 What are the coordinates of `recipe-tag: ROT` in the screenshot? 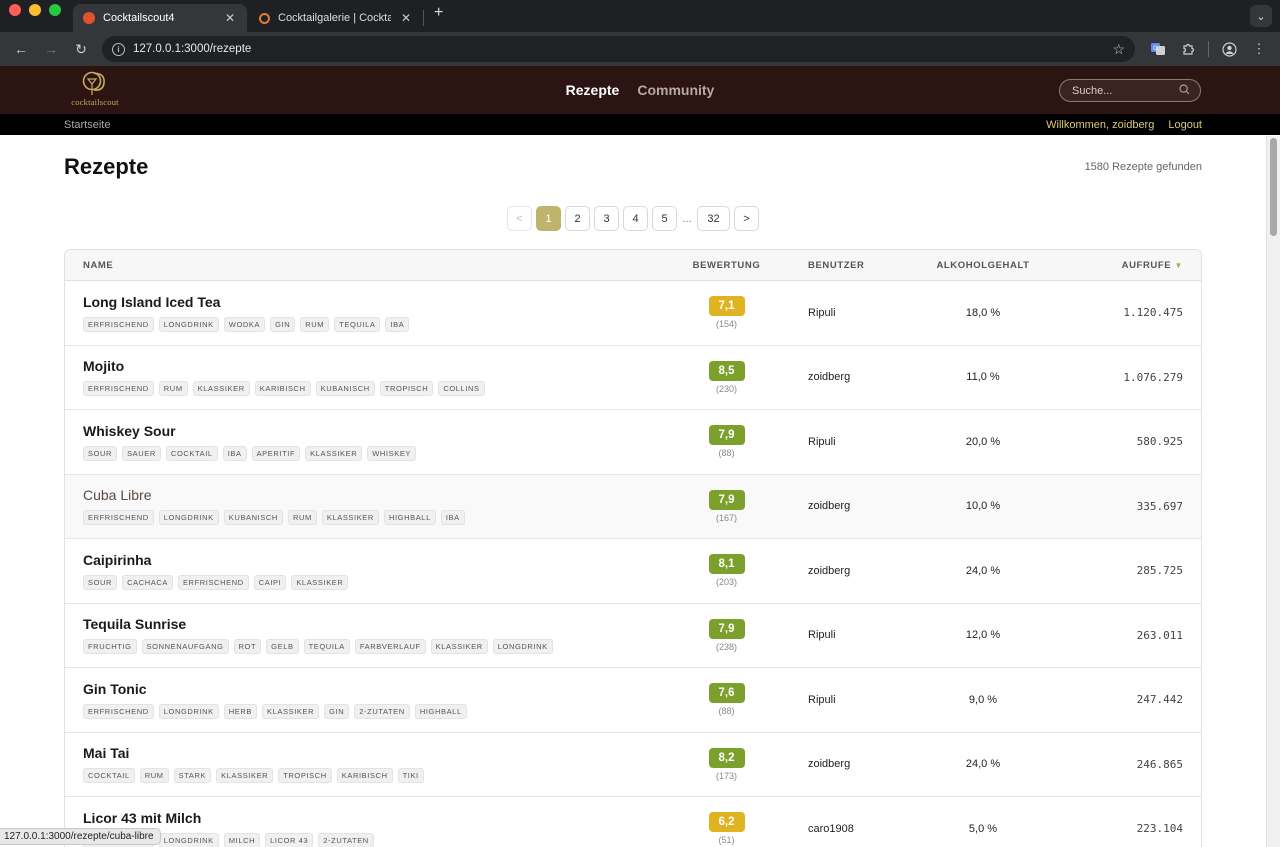 It's located at (247, 647).